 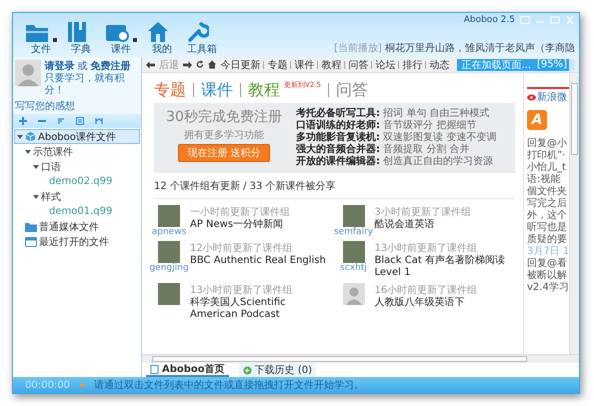 What do you see at coordinates (547, 144) in the screenshot?
I see `weibo-text: 回复@小` at bounding box center [547, 144].